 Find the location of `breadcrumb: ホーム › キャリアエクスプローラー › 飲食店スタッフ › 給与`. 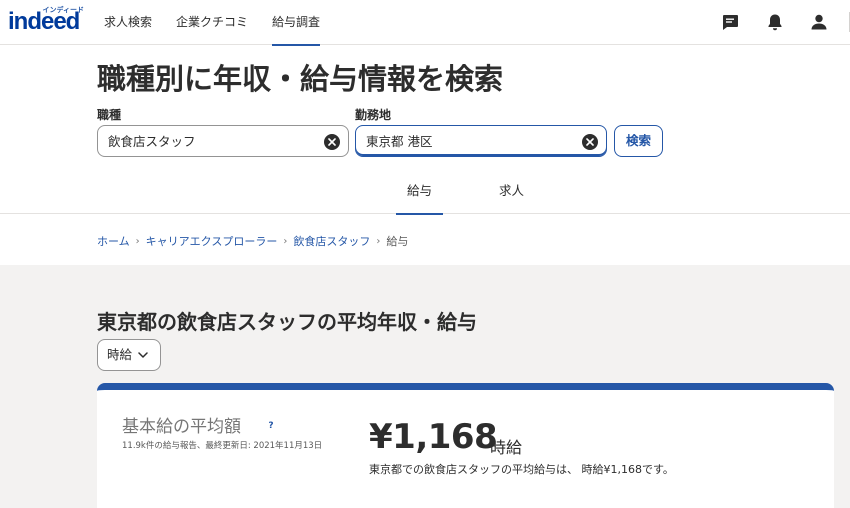

breadcrumb: ホーム › キャリアエクスプローラー › 飲食店スタッフ › 給与 is located at coordinates (252, 241).